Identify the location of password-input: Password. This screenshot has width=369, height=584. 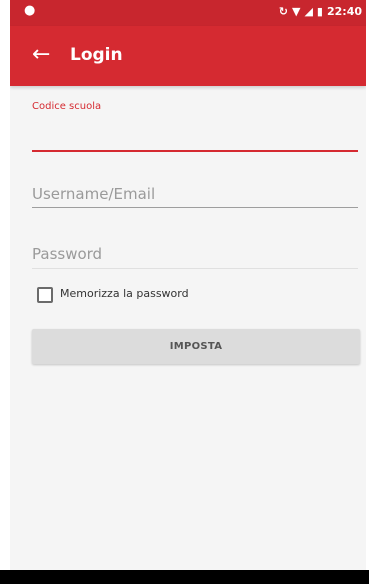
(67, 254).